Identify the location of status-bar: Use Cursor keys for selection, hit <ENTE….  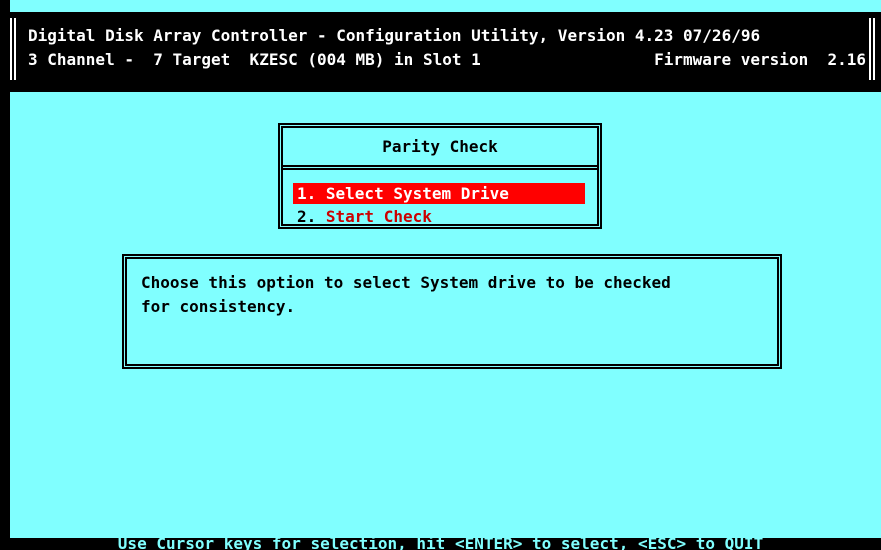
(440, 544).